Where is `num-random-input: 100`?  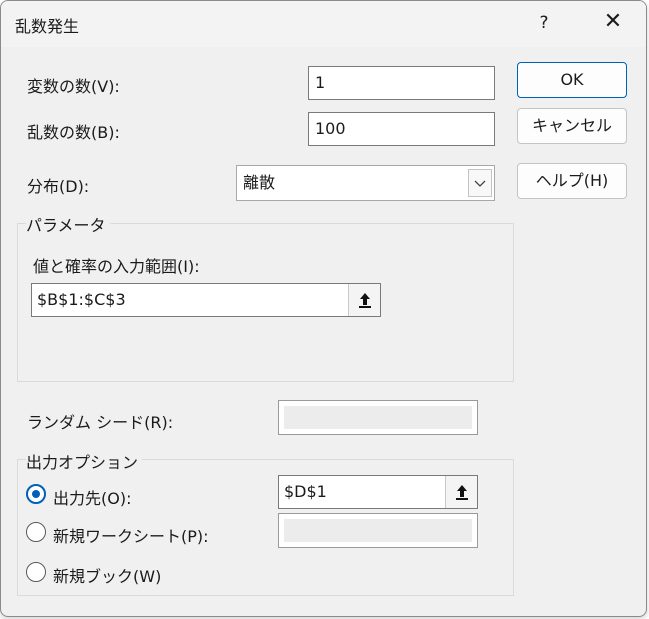 num-random-input: 100 is located at coordinates (401, 129).